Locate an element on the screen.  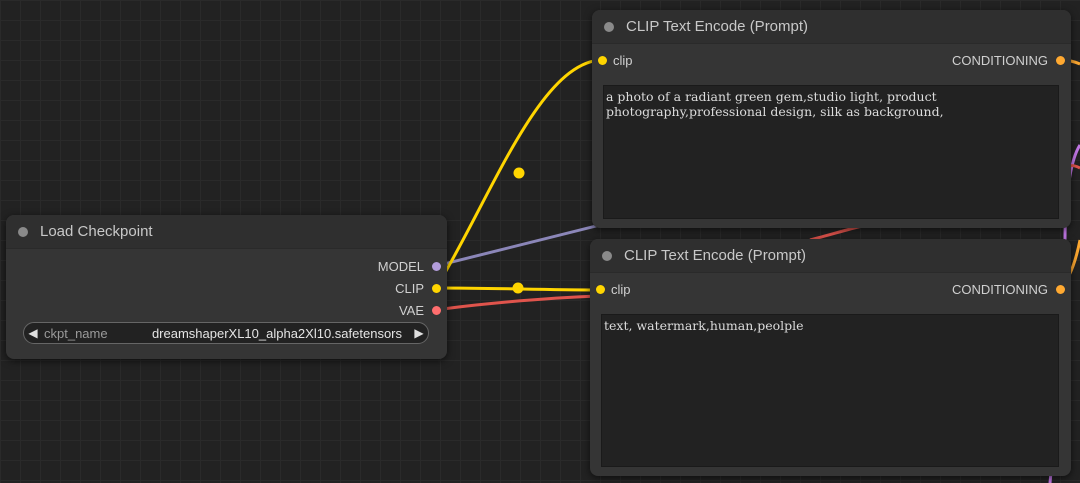
link-midpoint-positive is located at coordinates (519, 173).